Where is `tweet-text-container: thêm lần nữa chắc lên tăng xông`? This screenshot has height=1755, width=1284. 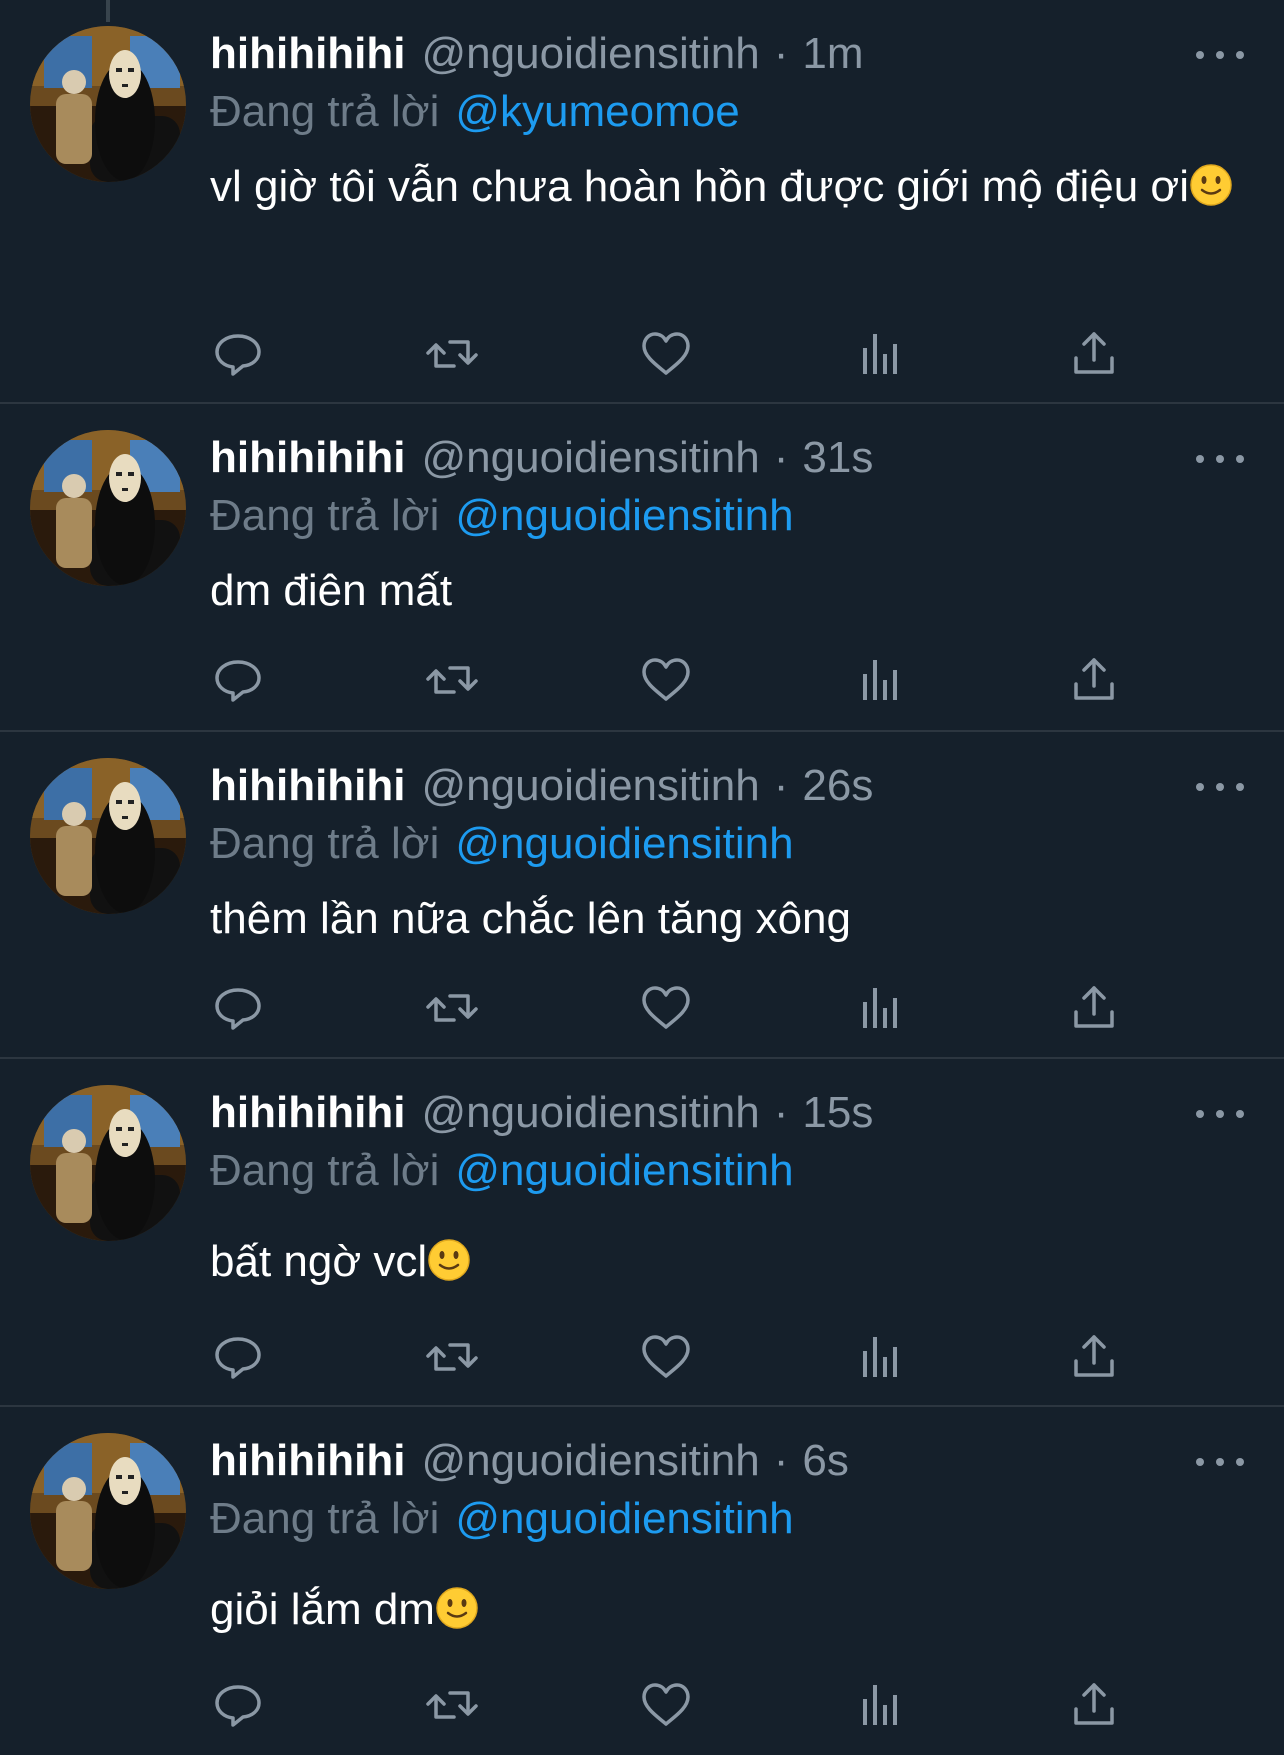 tweet-text-container: thêm lần nữa chắc lên tăng xông is located at coordinates (735, 919).